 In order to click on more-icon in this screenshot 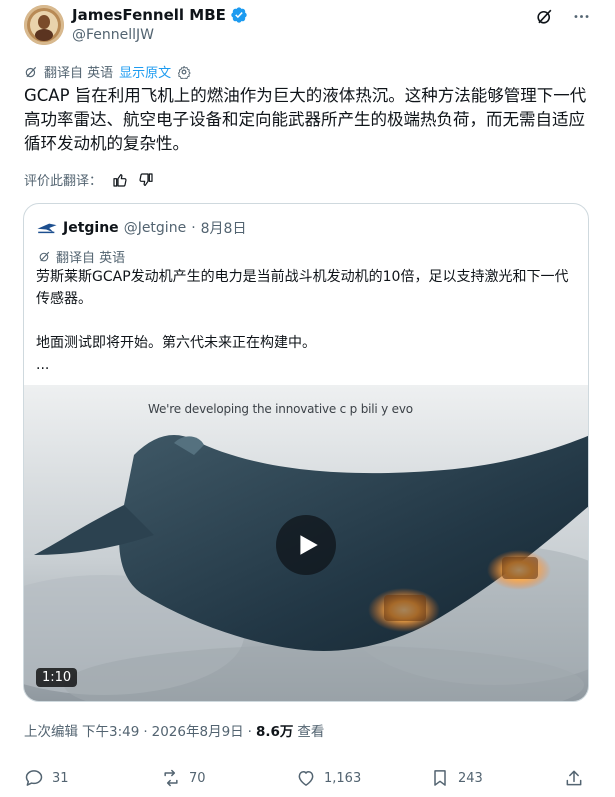, I will do `click(581, 16)`.